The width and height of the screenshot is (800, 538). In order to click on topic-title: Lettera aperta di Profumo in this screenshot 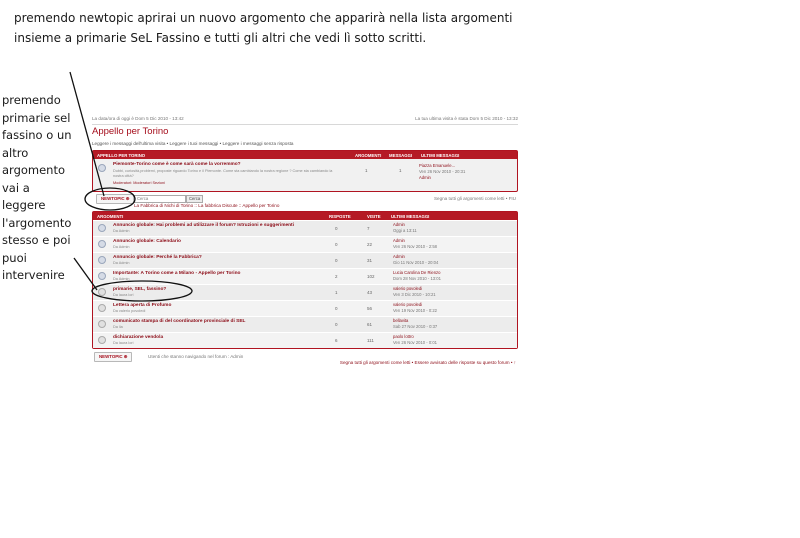, I will do `click(142, 305)`.